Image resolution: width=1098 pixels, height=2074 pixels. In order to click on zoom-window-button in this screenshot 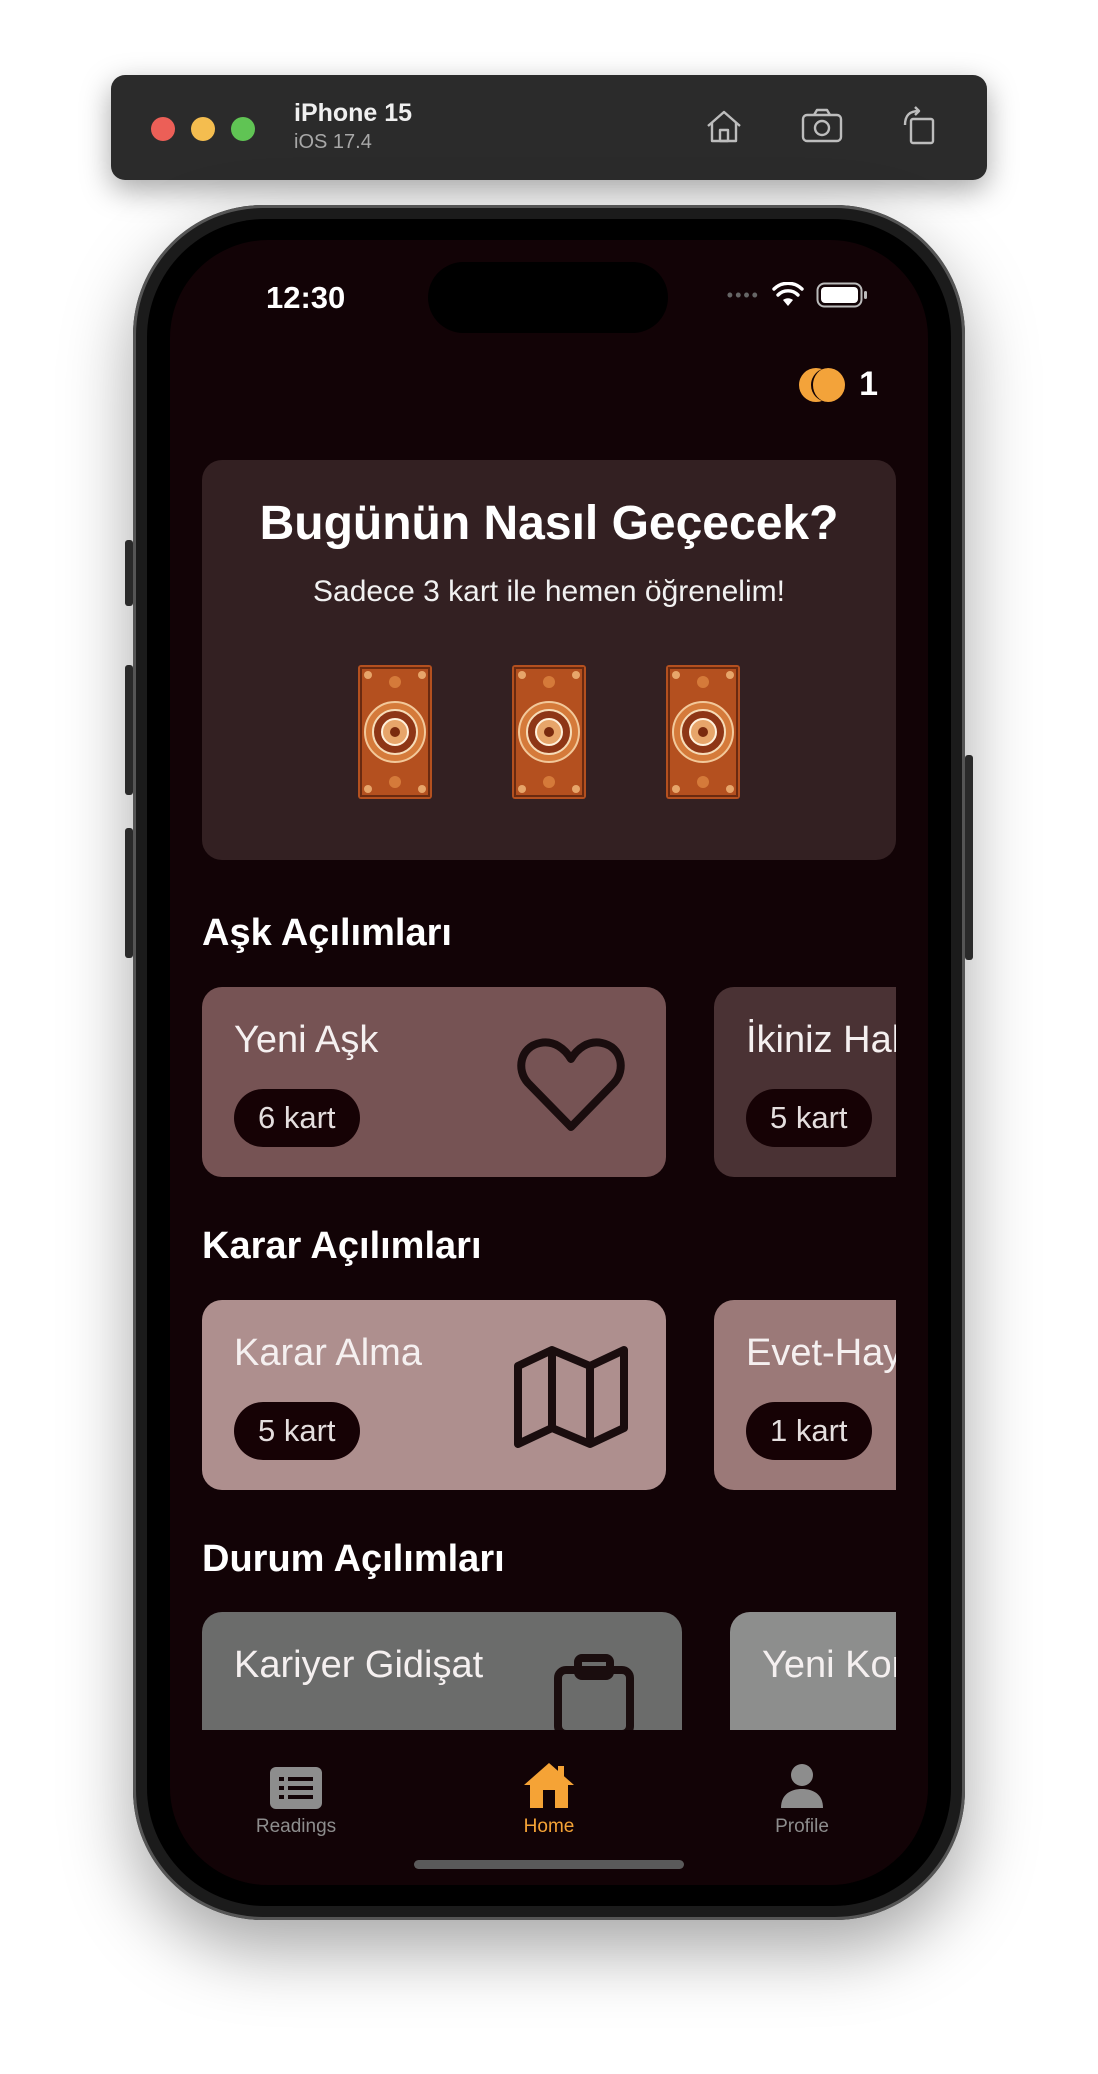, I will do `click(243, 129)`.